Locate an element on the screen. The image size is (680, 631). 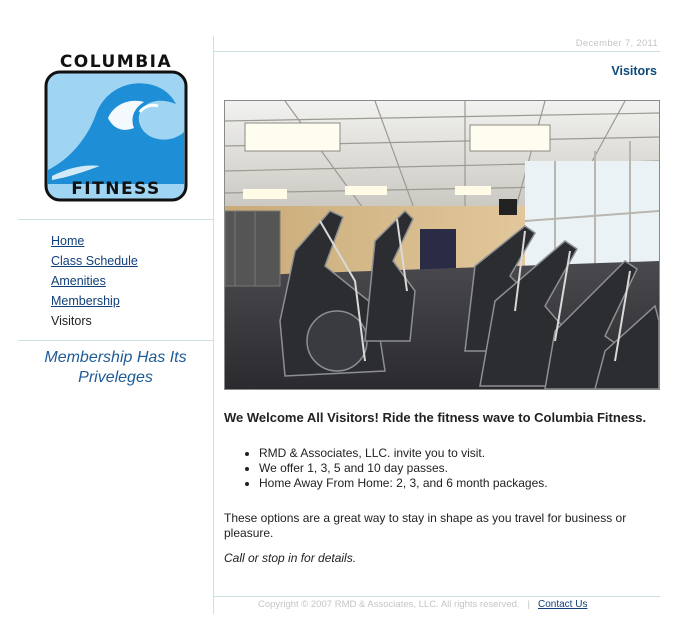
nav-item-class-schedule: Class Schedule is located at coordinates (94, 263).